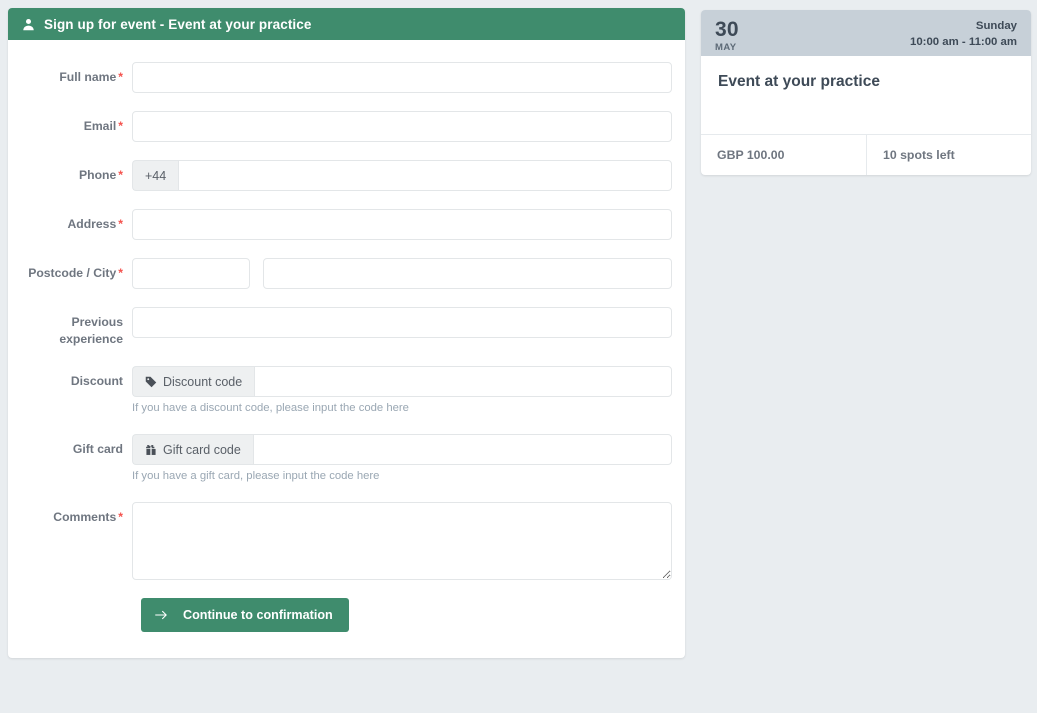 This screenshot has width=1037, height=713. I want to click on full-name-input, so click(402, 77).